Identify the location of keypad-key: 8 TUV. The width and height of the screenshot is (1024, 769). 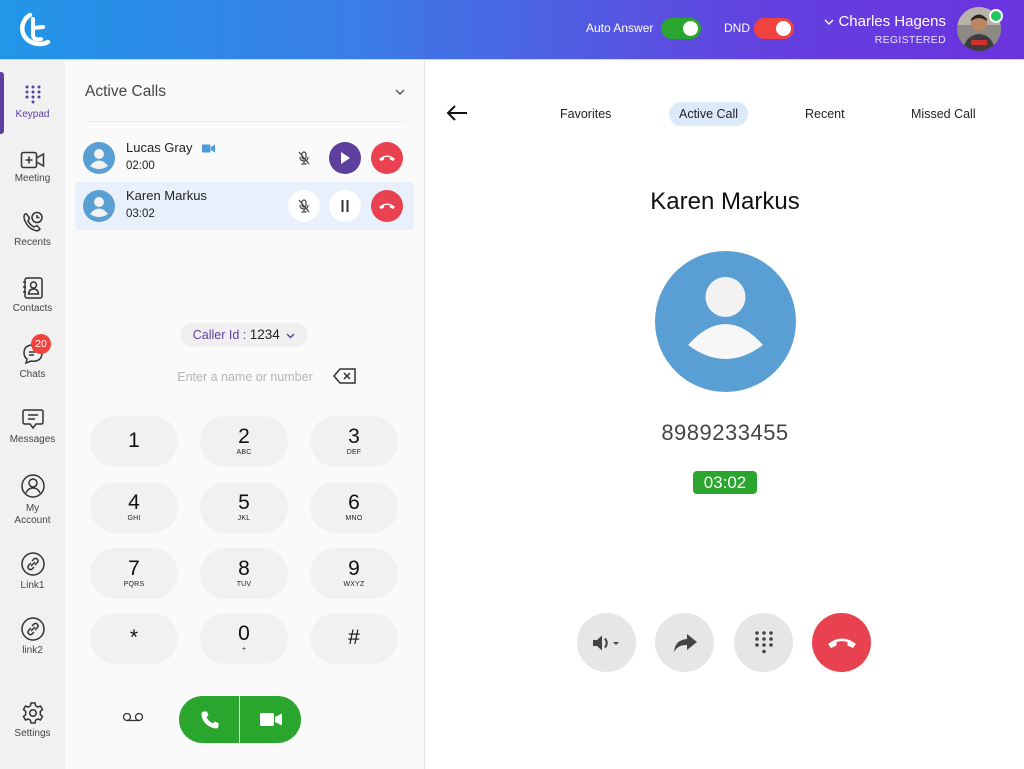
(244, 573).